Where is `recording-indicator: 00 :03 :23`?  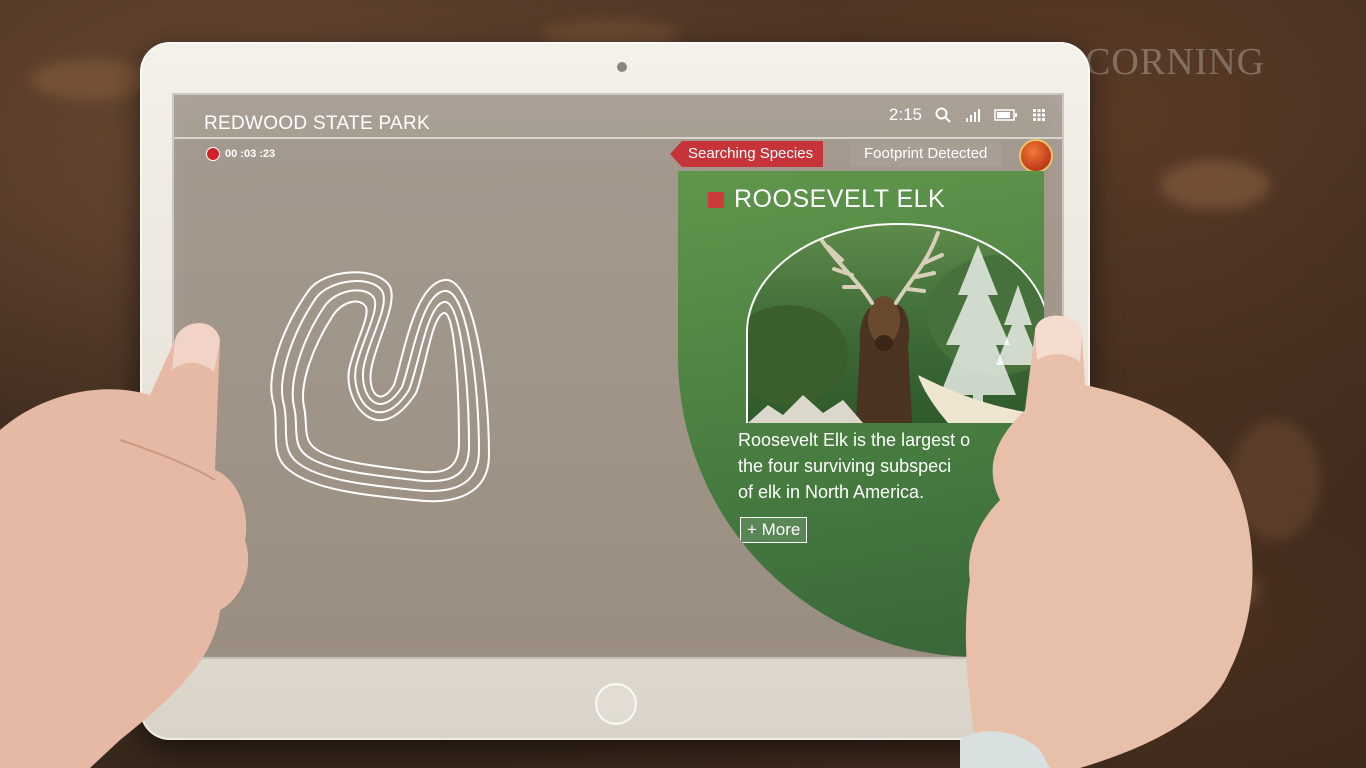
recording-indicator: 00 :03 :23 is located at coordinates (240, 154).